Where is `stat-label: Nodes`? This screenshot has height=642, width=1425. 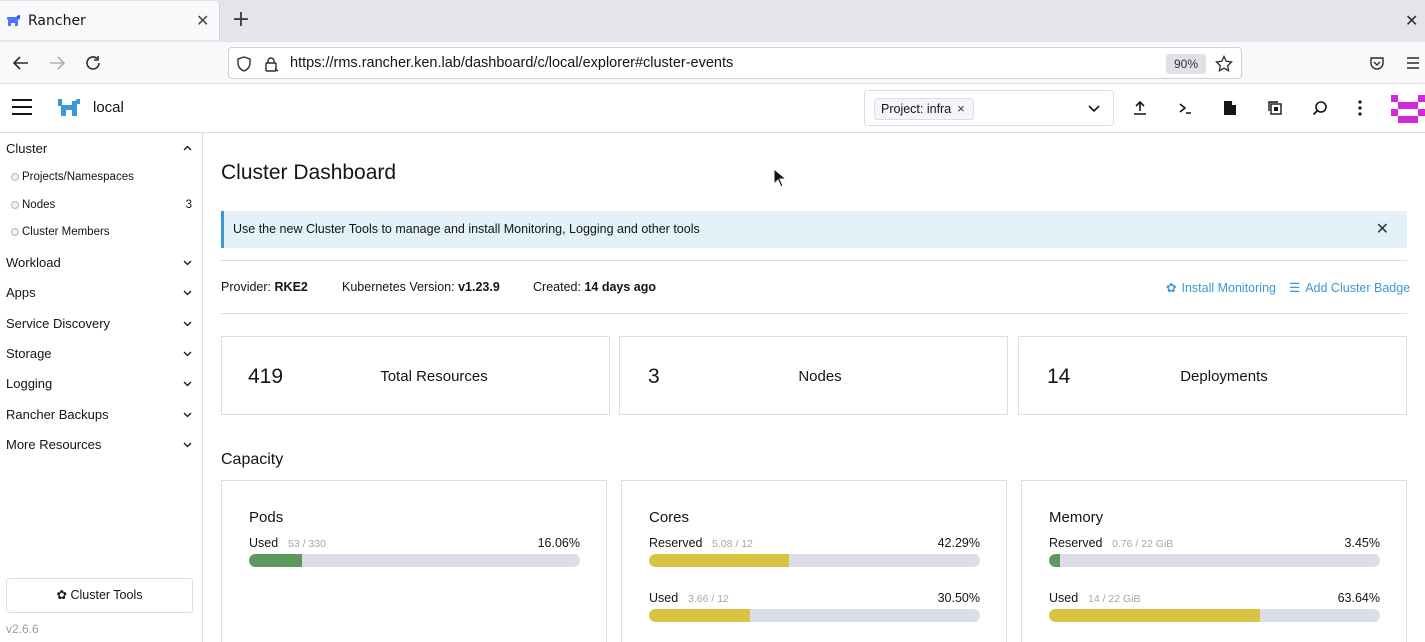 stat-label: Nodes is located at coordinates (820, 376).